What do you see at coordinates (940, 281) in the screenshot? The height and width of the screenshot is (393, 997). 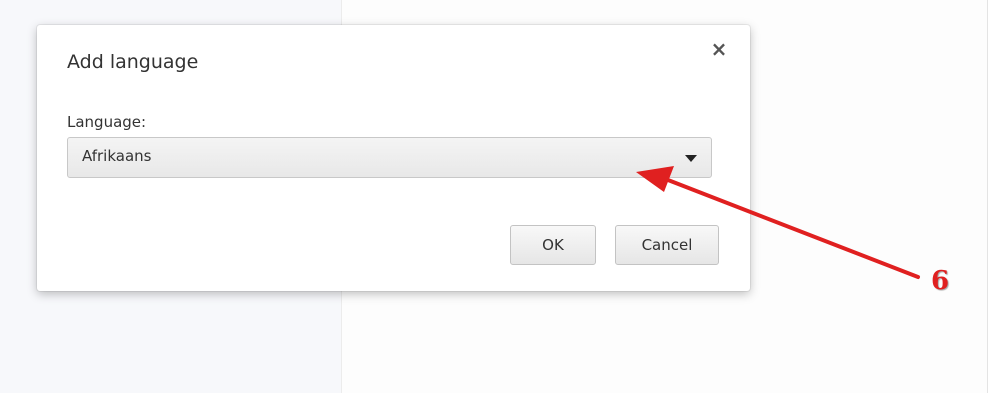 I see `annotation-step-number: 6` at bounding box center [940, 281].